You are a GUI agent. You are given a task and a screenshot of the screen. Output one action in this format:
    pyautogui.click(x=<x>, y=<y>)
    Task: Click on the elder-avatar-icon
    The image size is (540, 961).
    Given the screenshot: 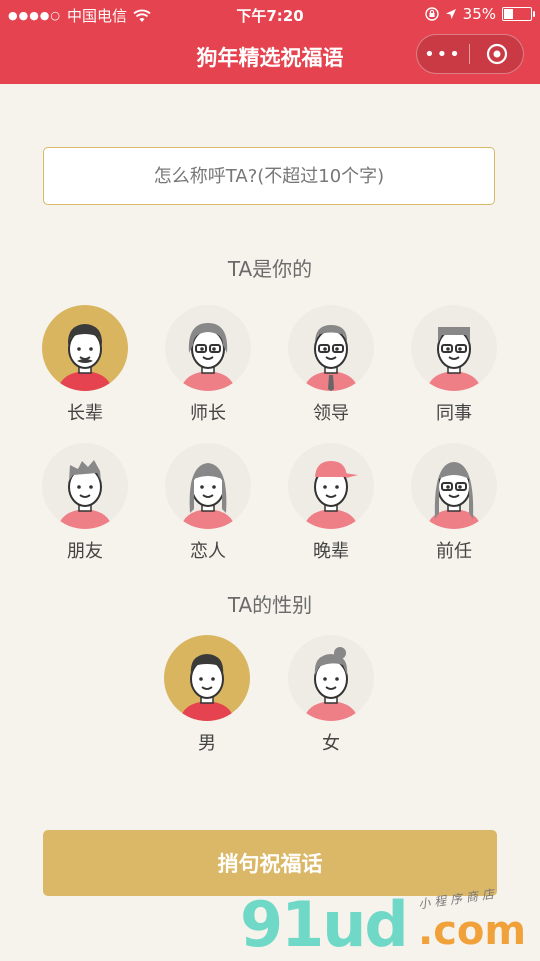 What is the action you would take?
    pyautogui.click(x=85, y=348)
    